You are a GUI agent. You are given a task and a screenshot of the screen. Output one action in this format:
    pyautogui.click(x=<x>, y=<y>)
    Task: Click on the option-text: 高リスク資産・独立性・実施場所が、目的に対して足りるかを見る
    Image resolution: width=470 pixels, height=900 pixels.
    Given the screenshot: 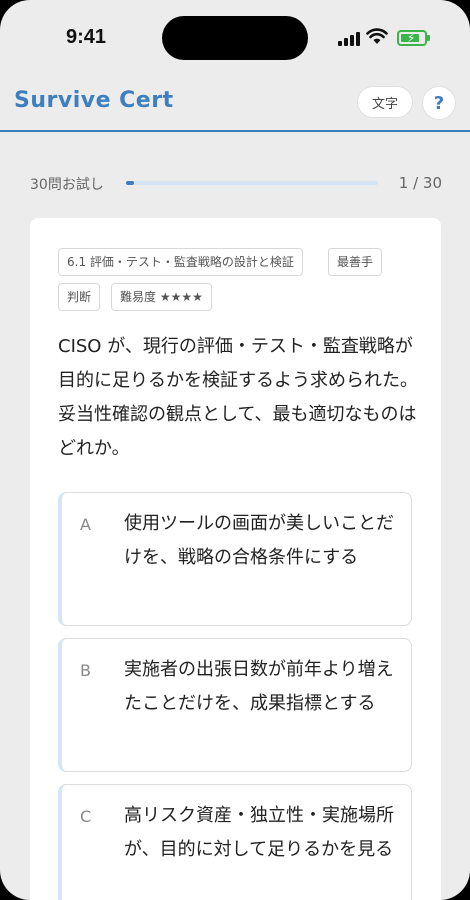 What is the action you would take?
    pyautogui.click(x=259, y=832)
    